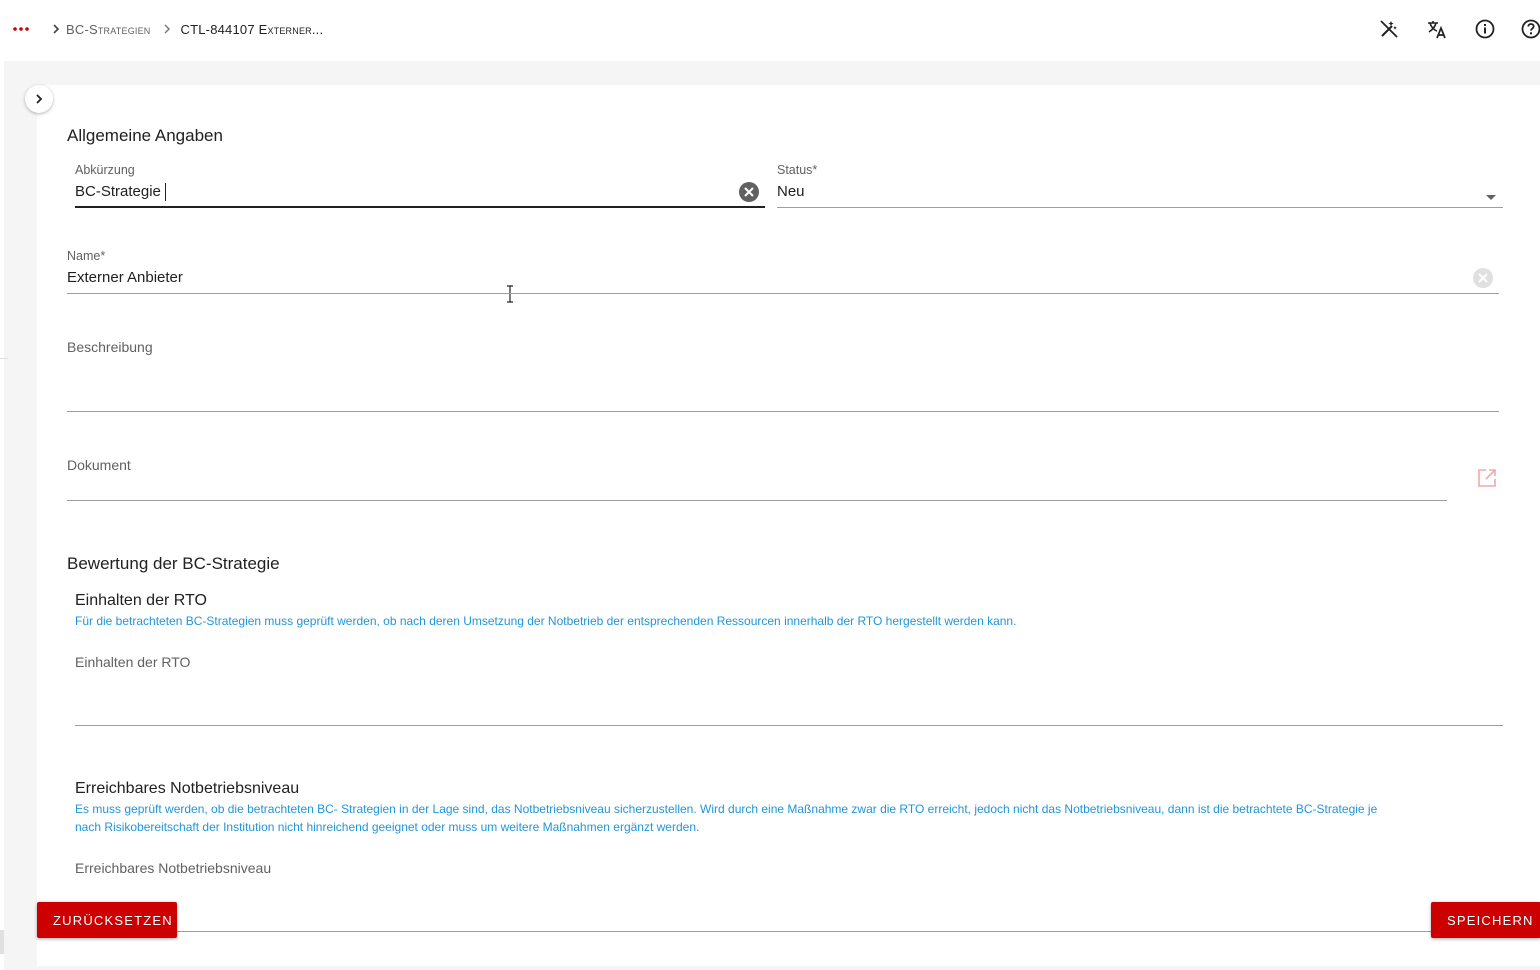 This screenshot has height=970, width=1540. Describe the element at coordinates (1530, 29) in the screenshot. I see `help-icon` at that location.